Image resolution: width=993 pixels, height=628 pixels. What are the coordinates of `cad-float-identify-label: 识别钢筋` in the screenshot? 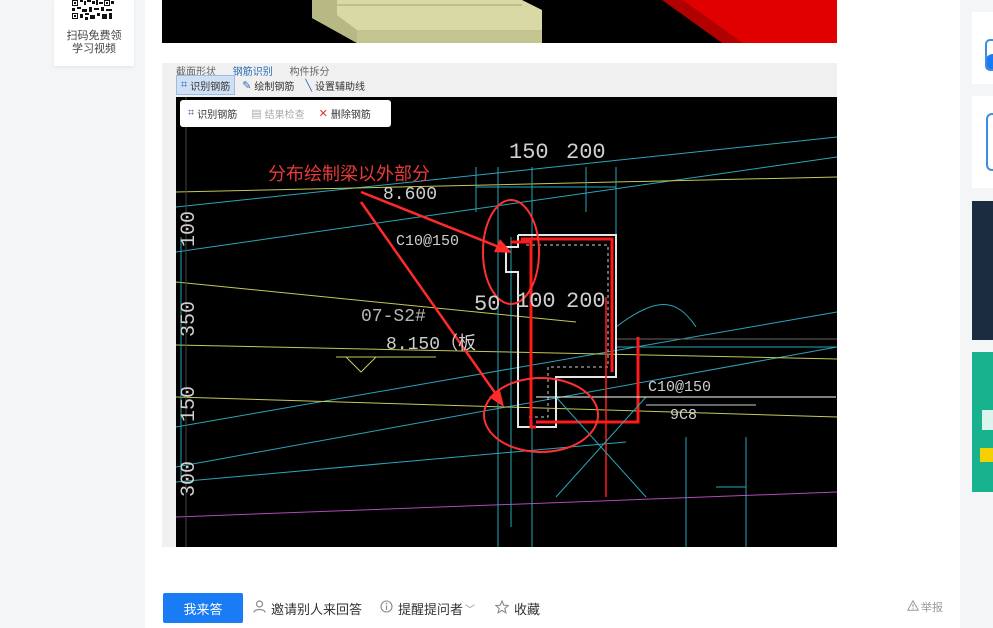 It's located at (217, 115).